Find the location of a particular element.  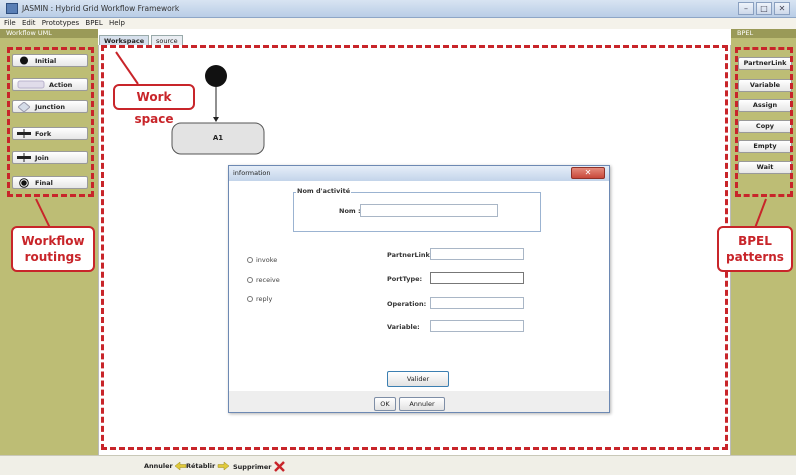

callout-bpel-patterns: BPEL patterns is located at coordinates (755, 249).